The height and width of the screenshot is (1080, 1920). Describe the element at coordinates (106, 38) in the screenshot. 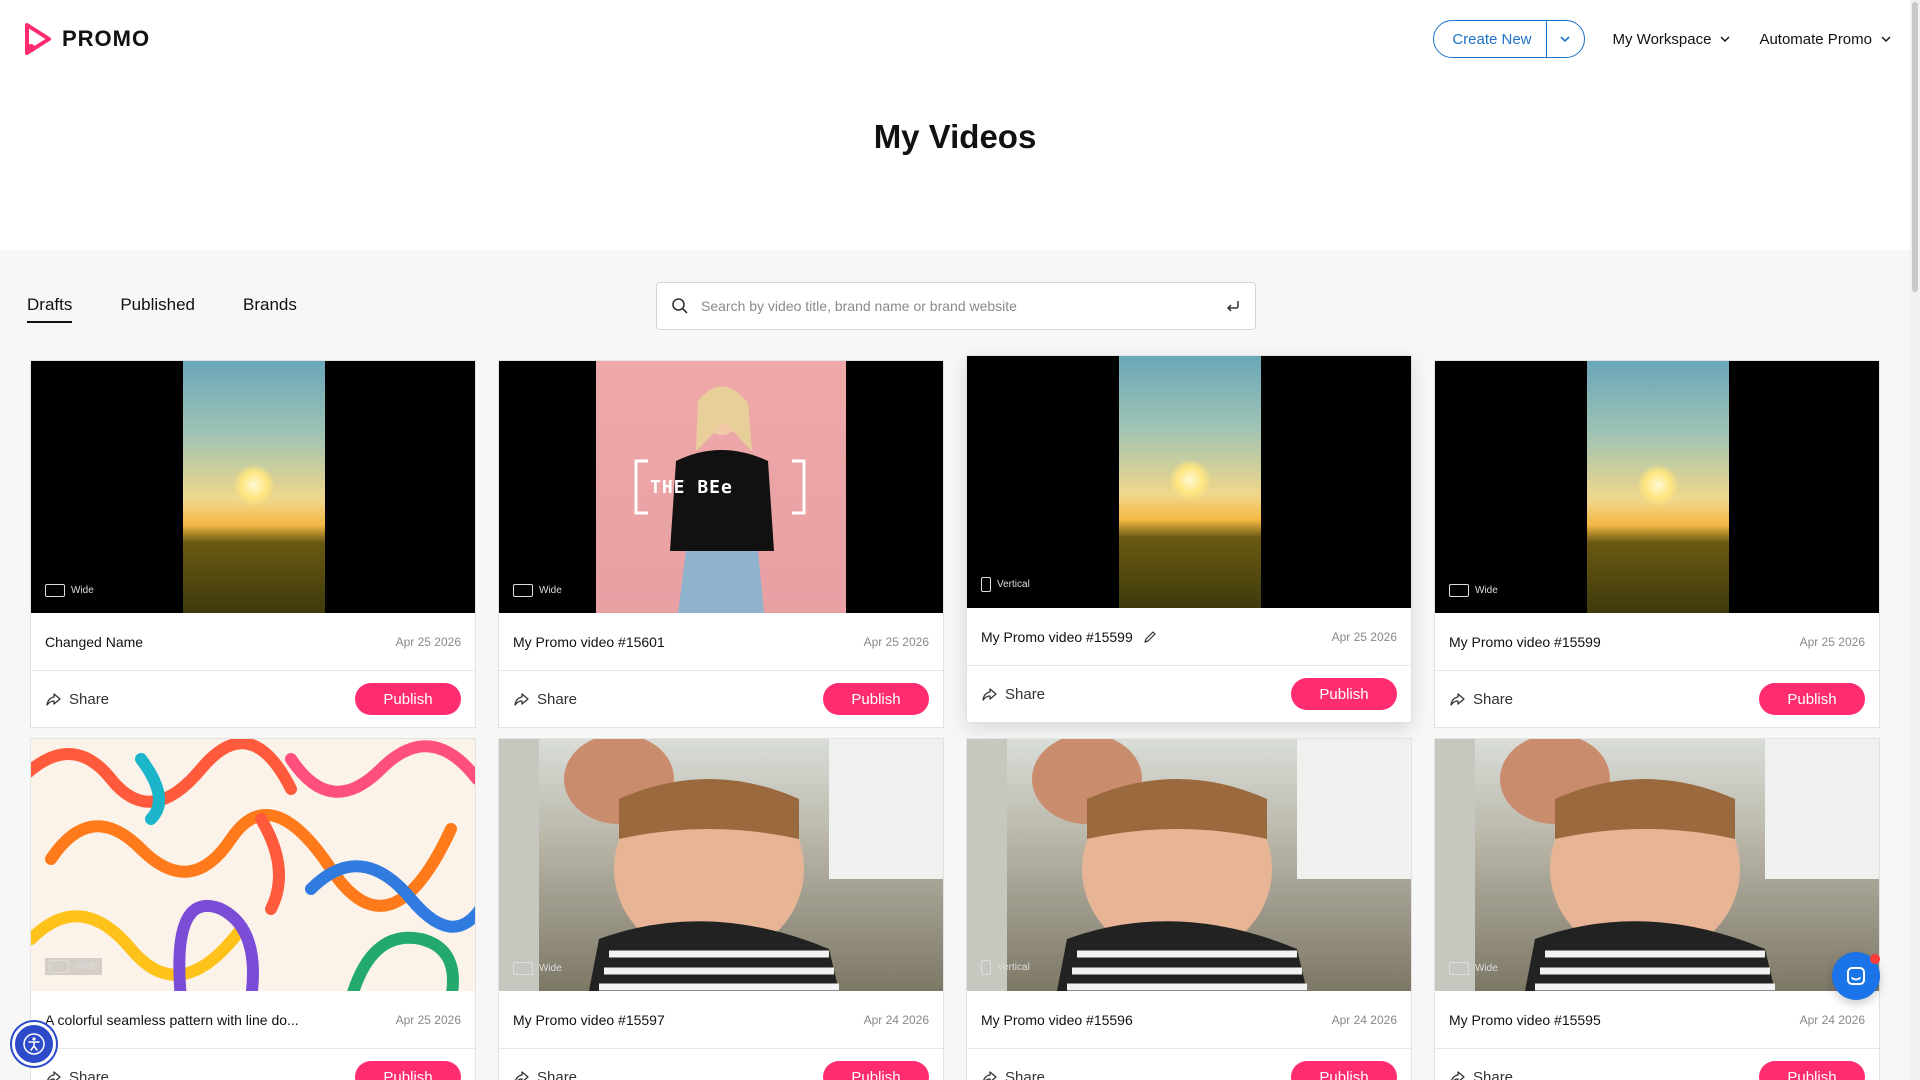

I see `logo-text: PROMO` at that location.